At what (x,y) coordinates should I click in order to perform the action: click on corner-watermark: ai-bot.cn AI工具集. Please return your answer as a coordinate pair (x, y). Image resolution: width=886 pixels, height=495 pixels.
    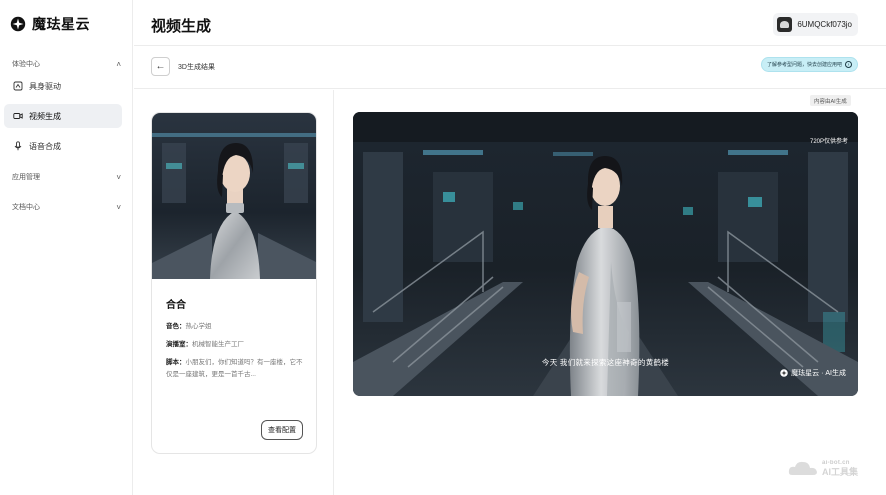
    Looking at the image, I should click on (823, 468).